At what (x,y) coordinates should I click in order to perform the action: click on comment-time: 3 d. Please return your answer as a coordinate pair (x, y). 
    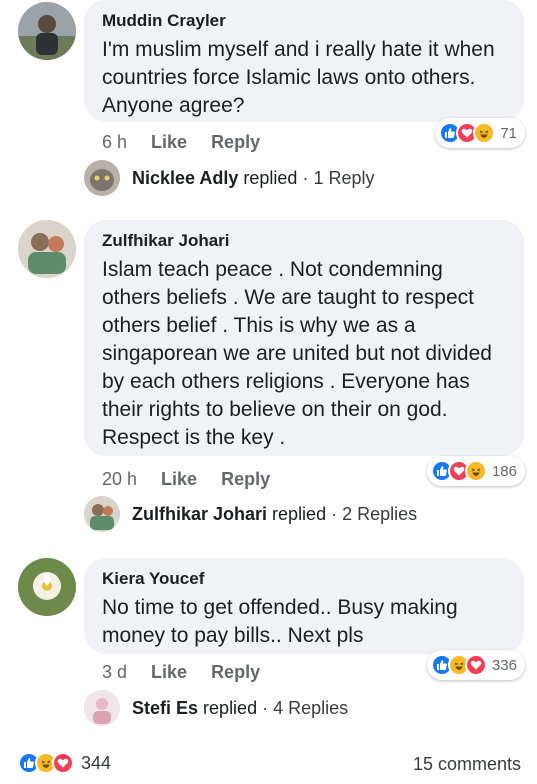
    Looking at the image, I should click on (114, 672).